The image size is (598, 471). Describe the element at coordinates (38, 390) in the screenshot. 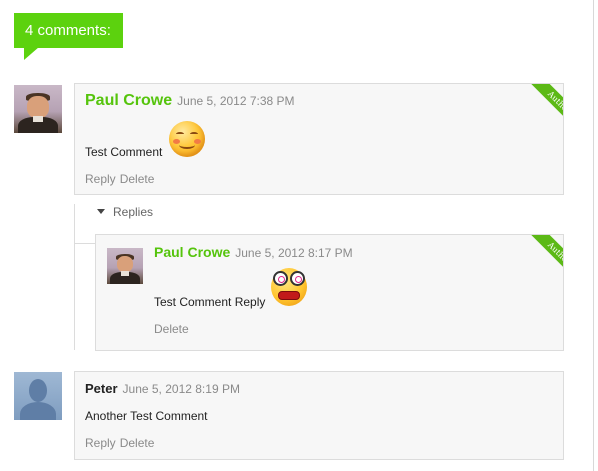

I see `avatar-silhouette-head` at that location.